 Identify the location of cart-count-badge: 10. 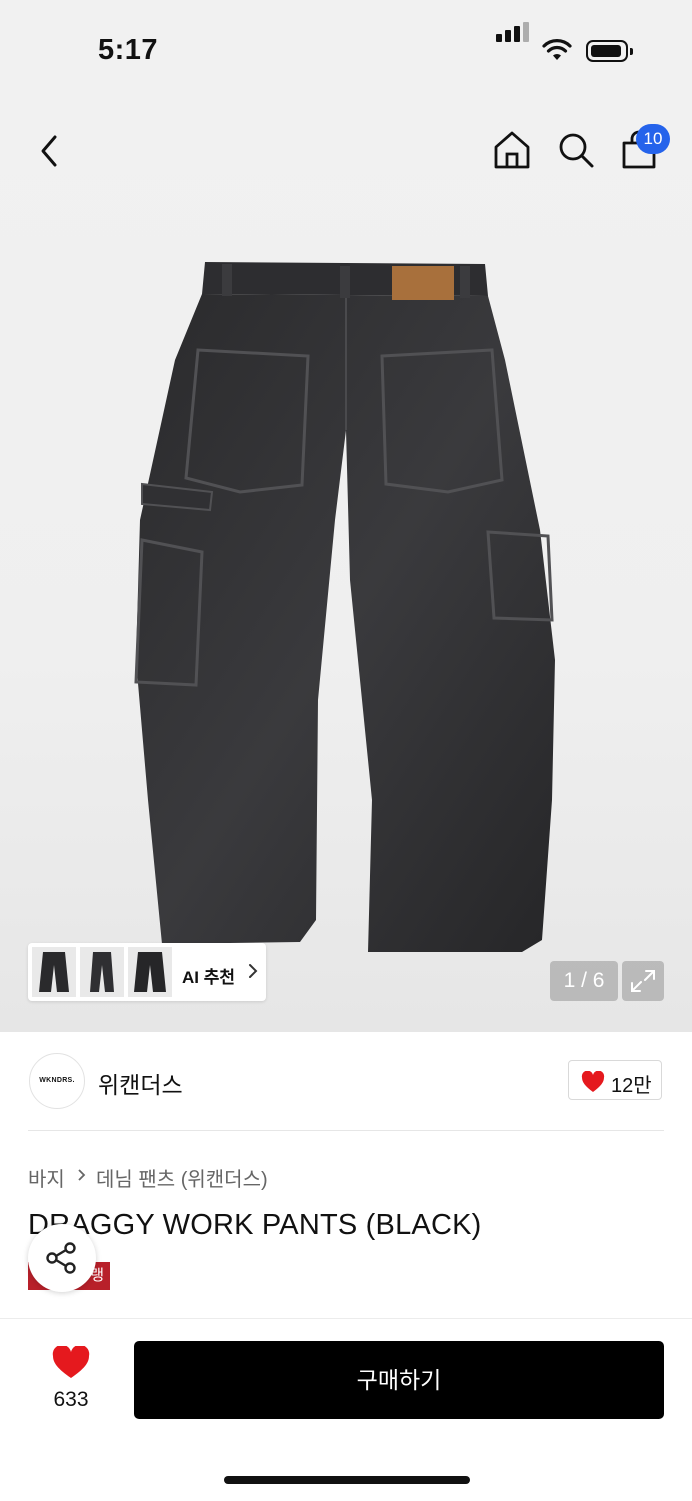
(653, 139).